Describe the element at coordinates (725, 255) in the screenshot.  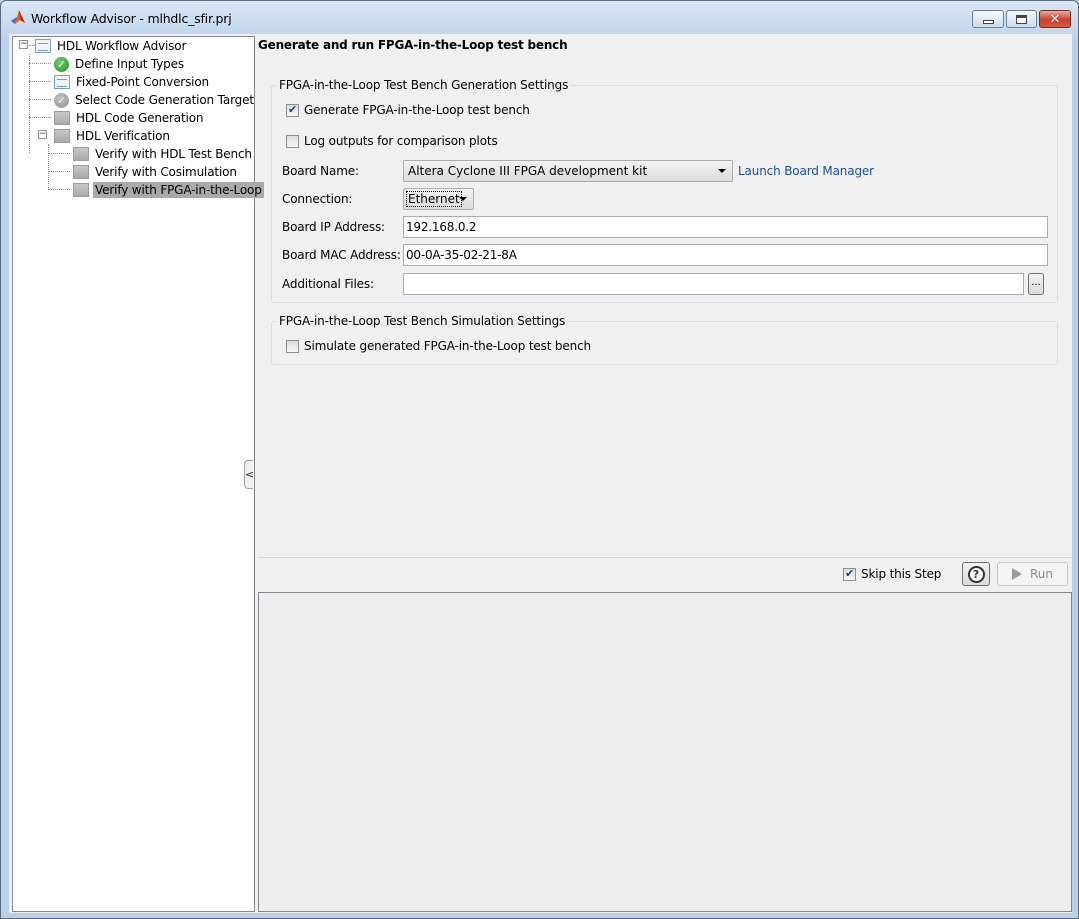
I see `board-mac-input` at that location.